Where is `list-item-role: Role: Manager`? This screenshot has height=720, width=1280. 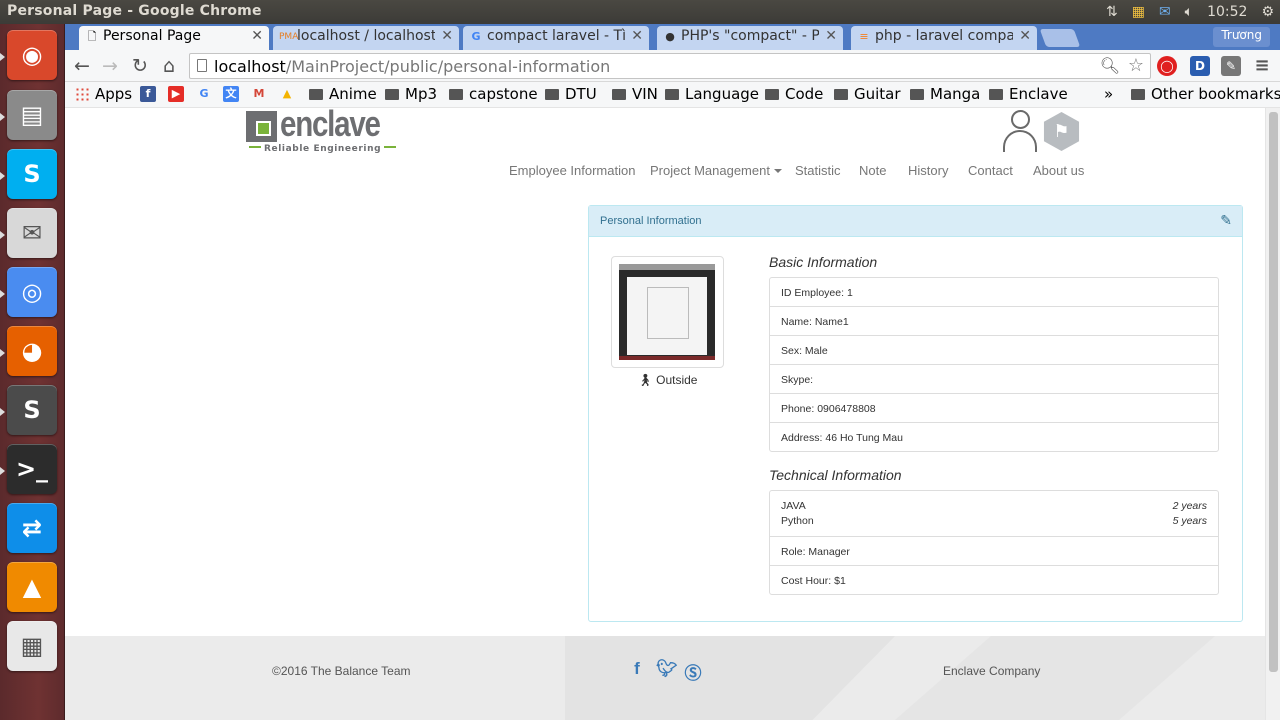
list-item-role: Role: Manager is located at coordinates (994, 551).